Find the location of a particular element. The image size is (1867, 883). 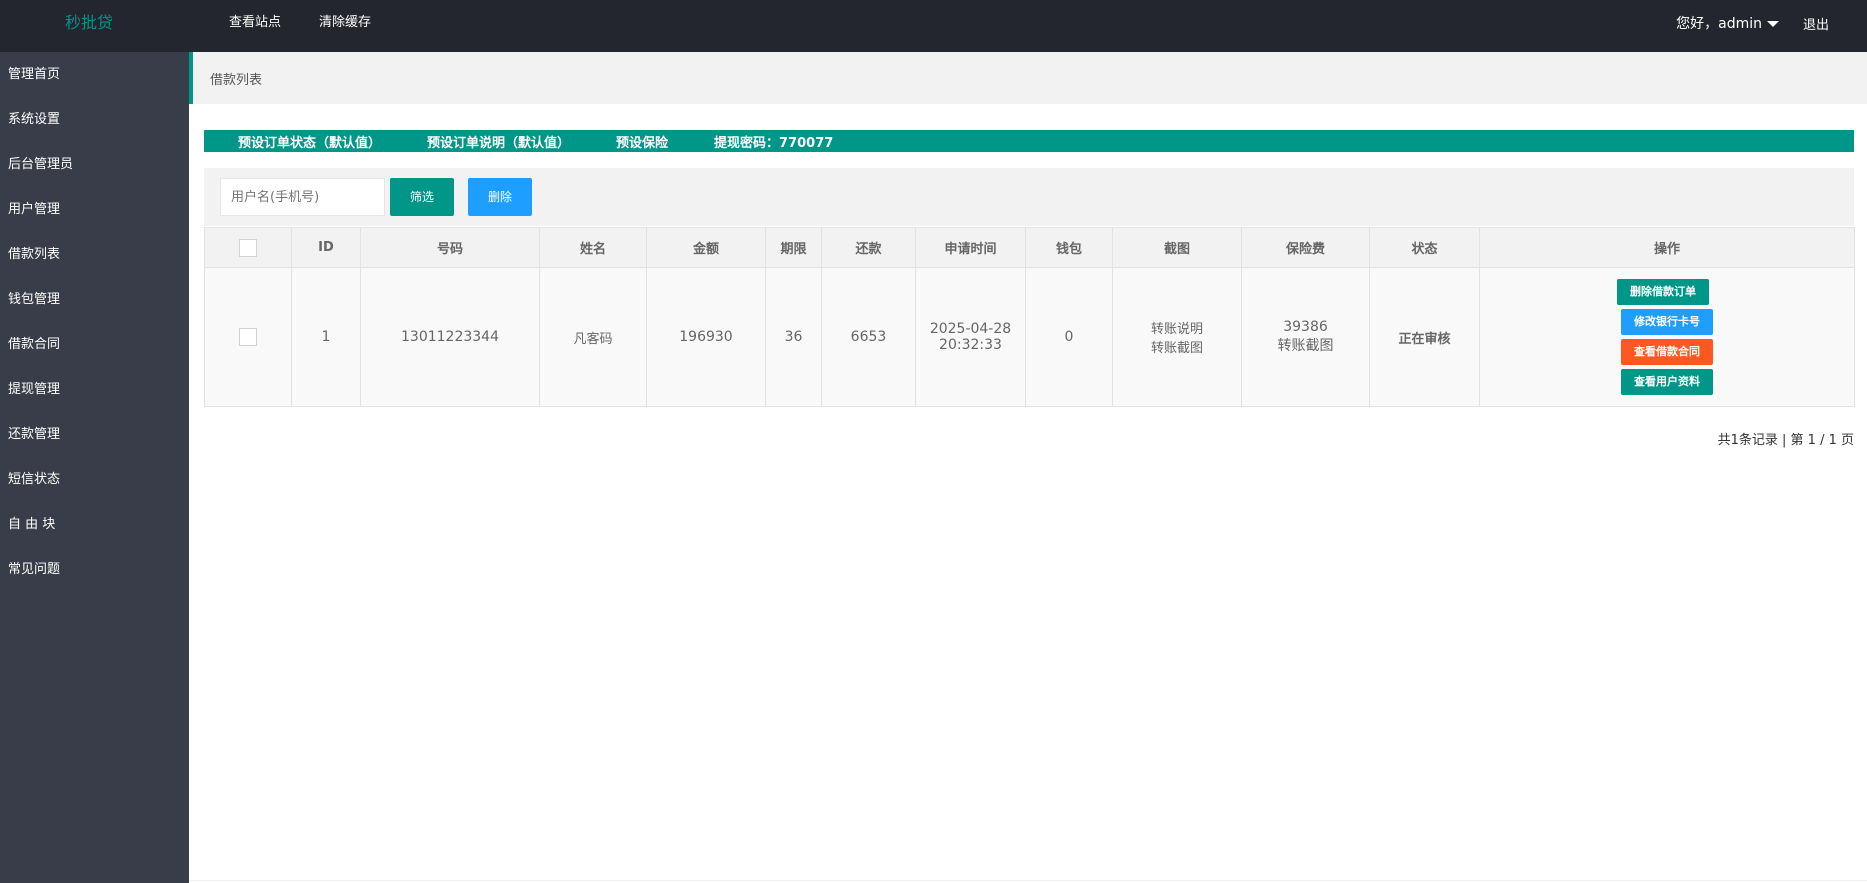

delete-button: 删除 is located at coordinates (500, 197).